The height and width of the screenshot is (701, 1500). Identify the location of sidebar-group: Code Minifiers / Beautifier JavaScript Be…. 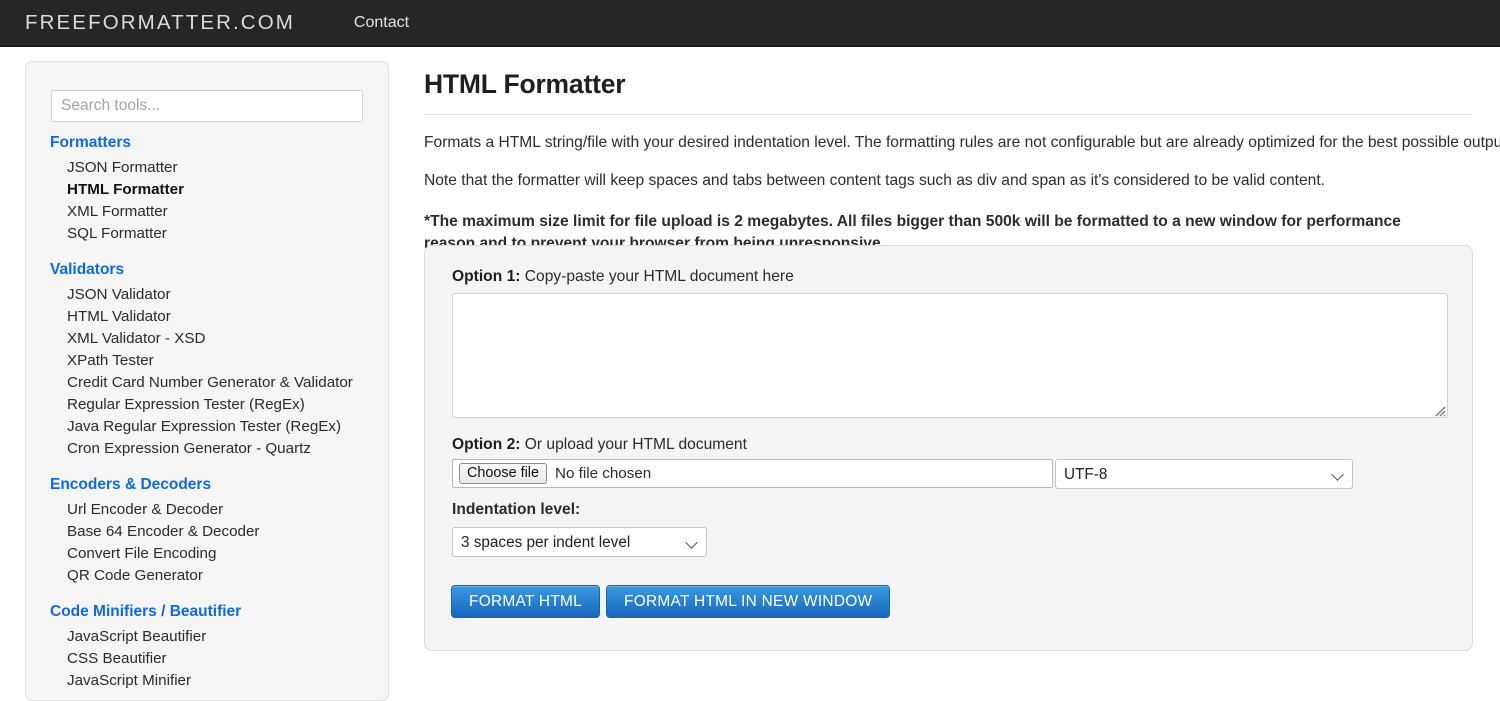
(207, 647).